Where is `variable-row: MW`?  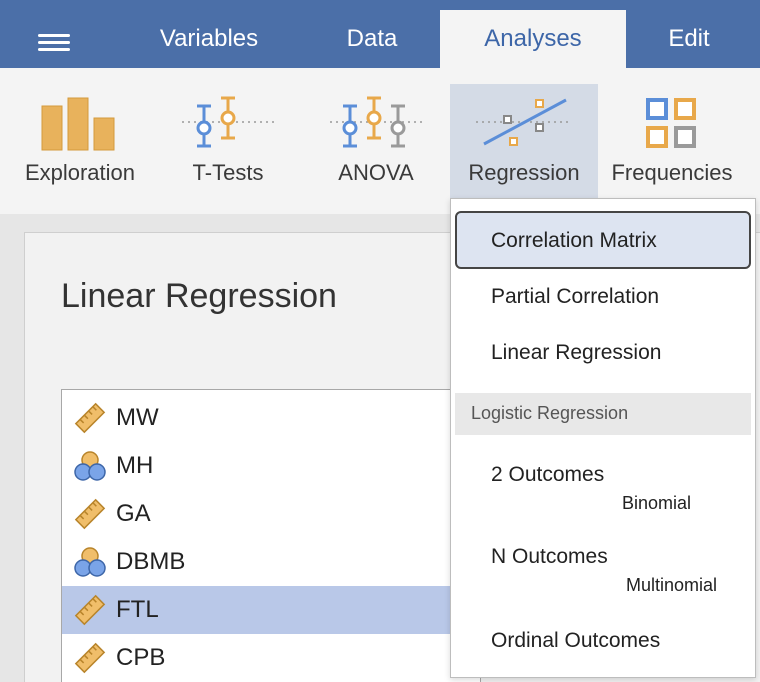
variable-row: MW is located at coordinates (272, 418).